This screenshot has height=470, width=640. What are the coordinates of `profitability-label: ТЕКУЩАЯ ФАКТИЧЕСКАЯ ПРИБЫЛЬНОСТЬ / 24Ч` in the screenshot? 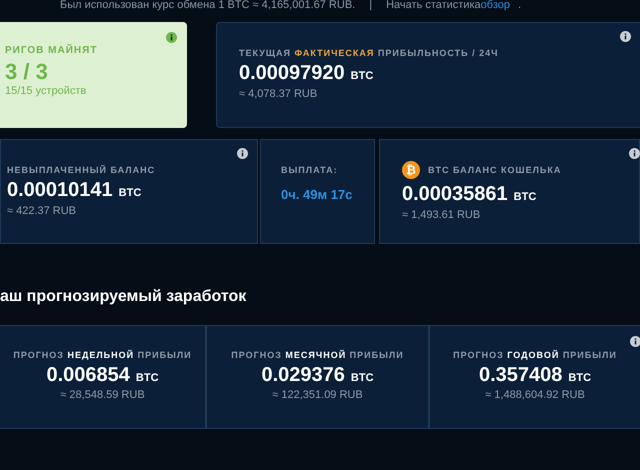 It's located at (369, 53).